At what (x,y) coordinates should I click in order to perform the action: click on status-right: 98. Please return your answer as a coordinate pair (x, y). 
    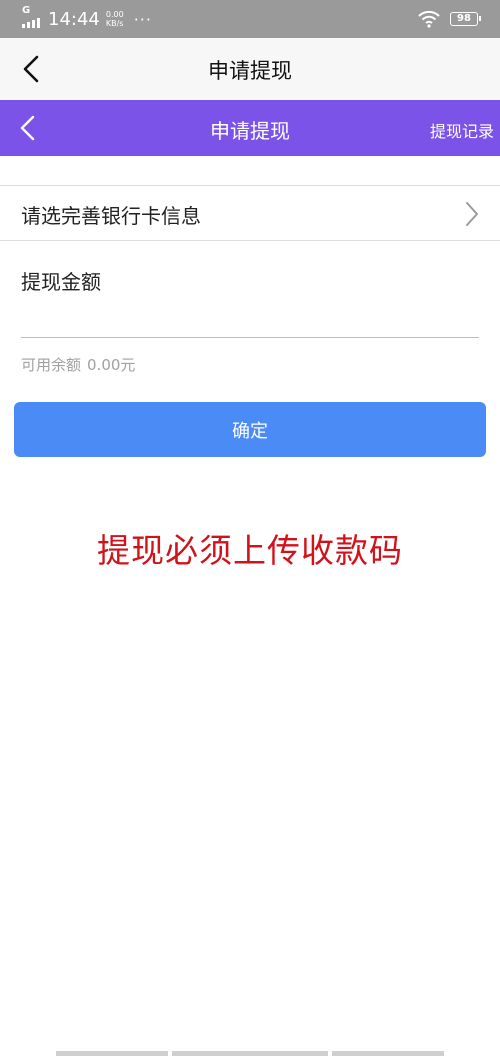
    Looking at the image, I should click on (449, 19).